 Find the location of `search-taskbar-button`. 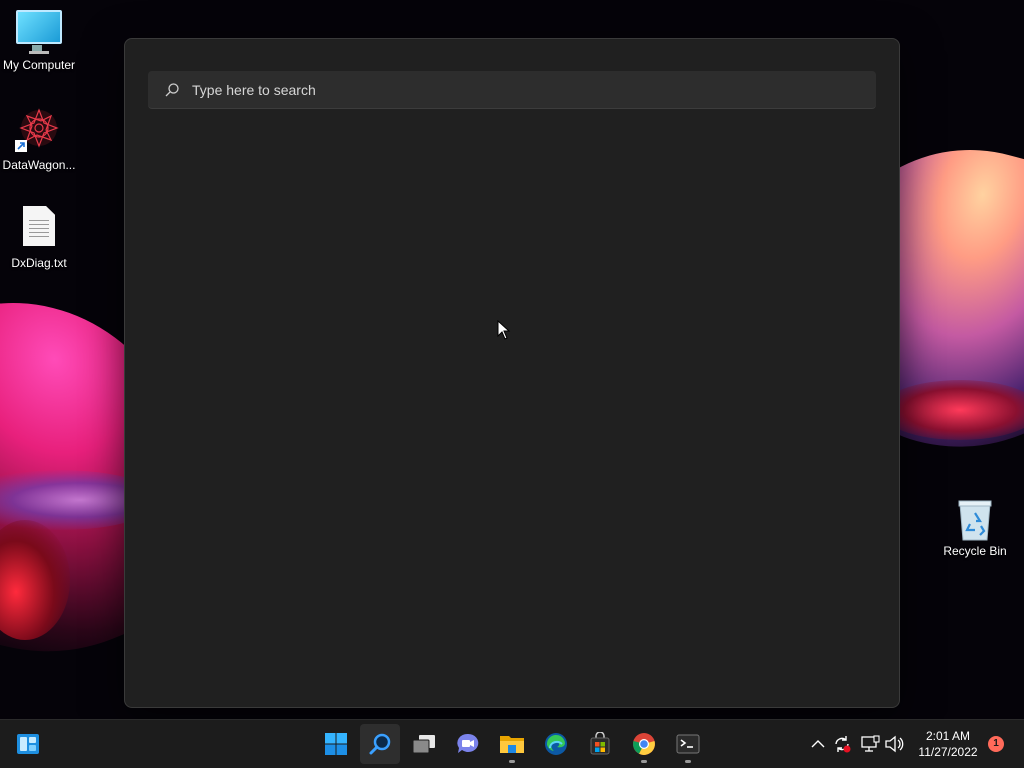

search-taskbar-button is located at coordinates (380, 744).